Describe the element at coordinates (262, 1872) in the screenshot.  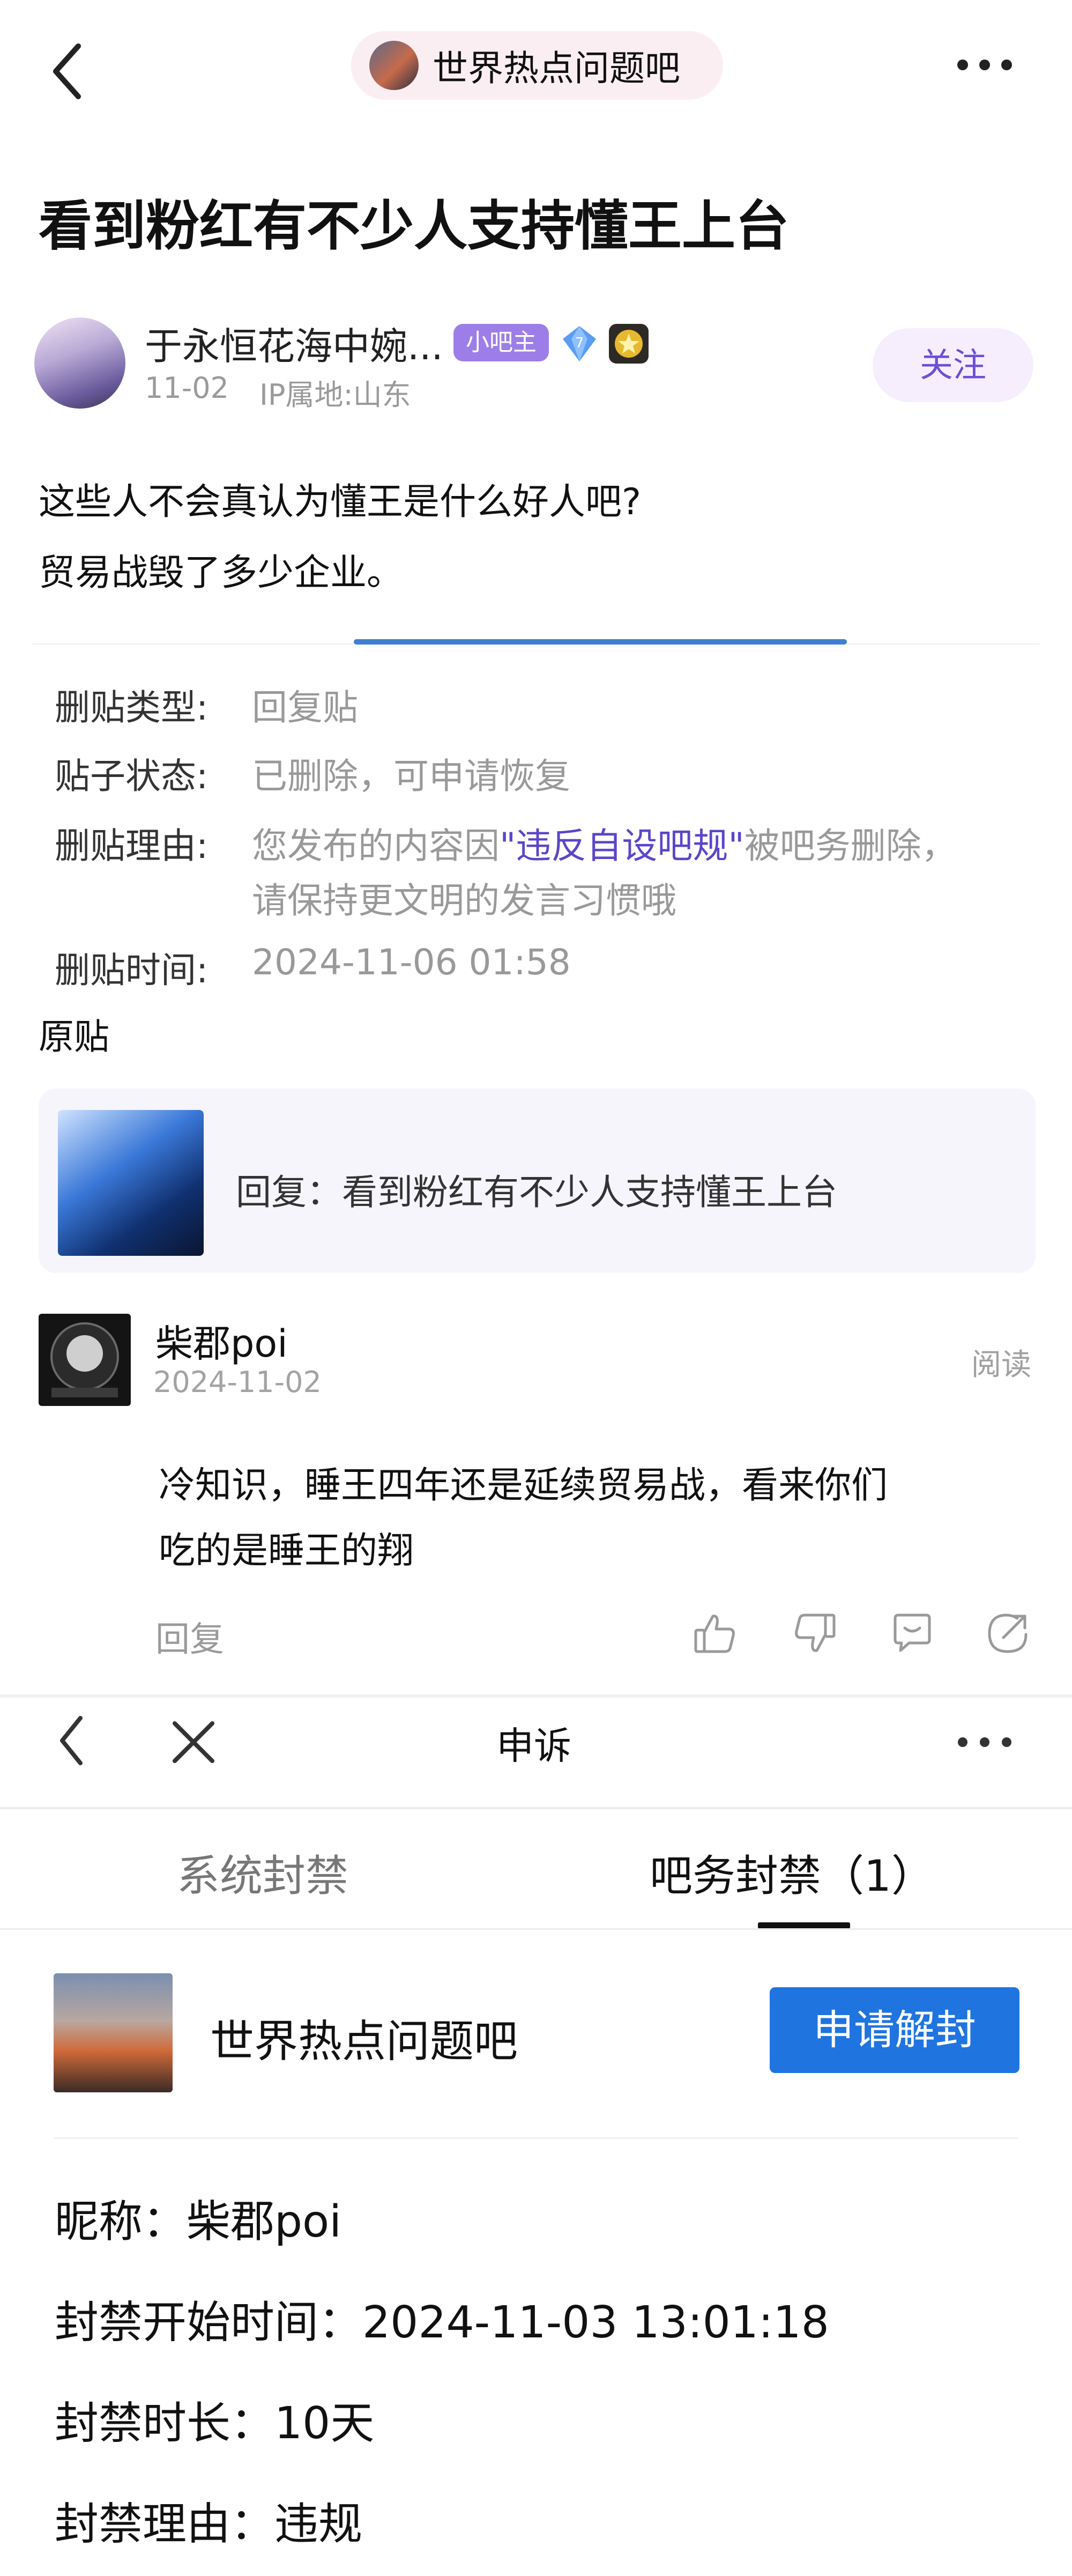
I see `tab-system-ban: 系统封禁` at that location.